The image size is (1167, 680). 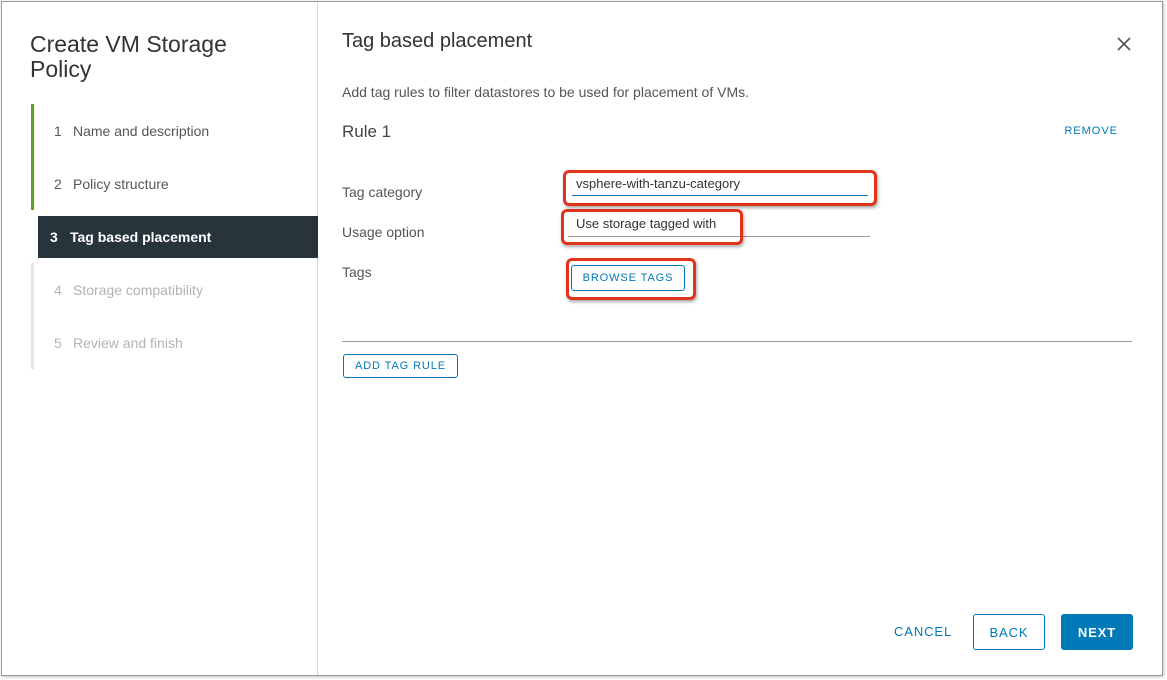 What do you see at coordinates (437, 41) in the screenshot?
I see `page-title: Tag based placement` at bounding box center [437, 41].